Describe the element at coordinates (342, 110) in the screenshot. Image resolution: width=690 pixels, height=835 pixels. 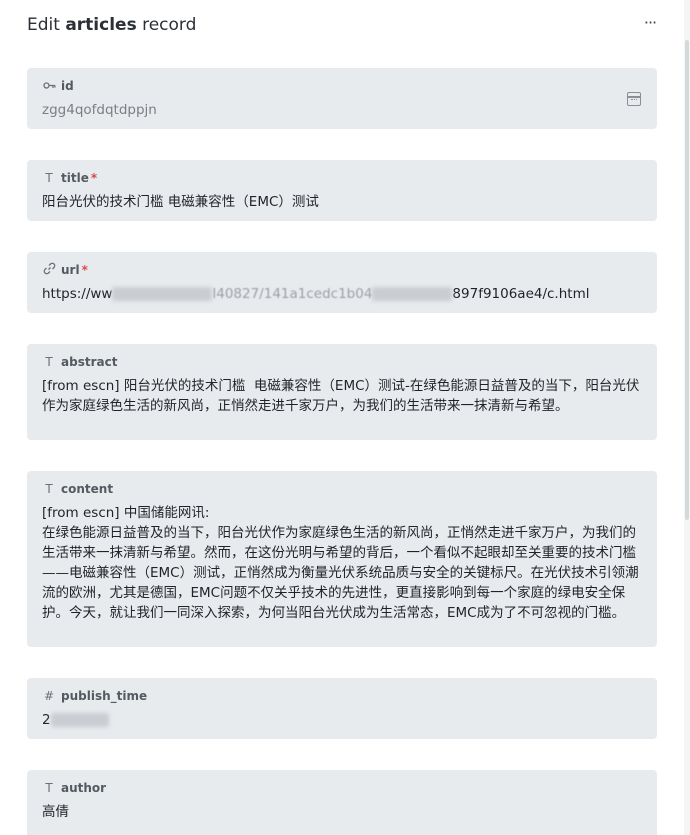
I see `id-input: zgg4qofdqtdppjn` at that location.